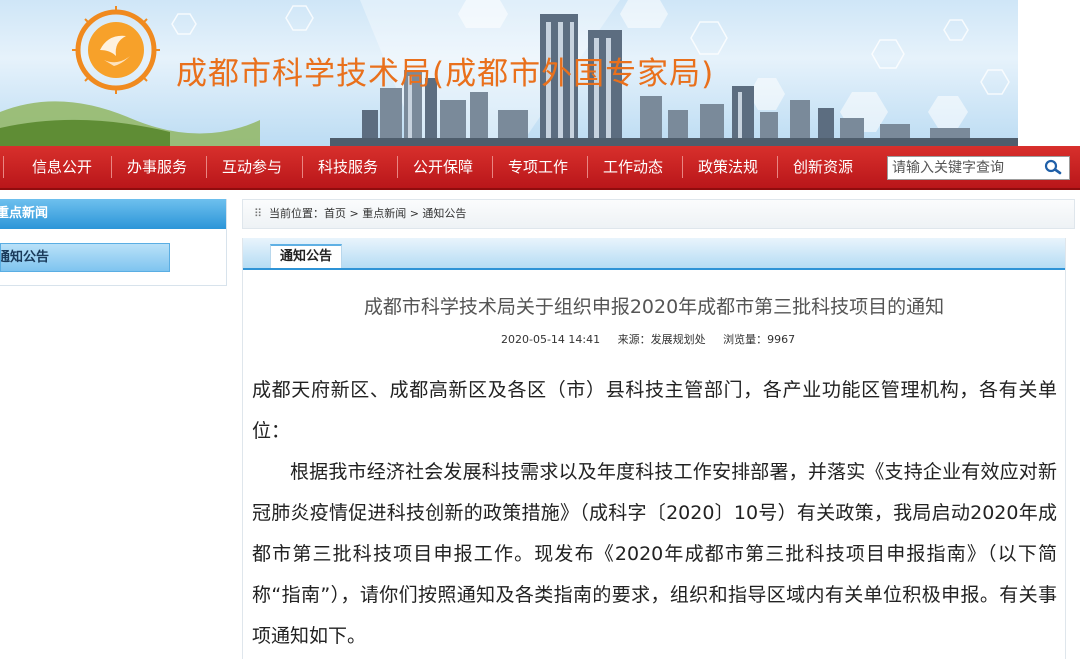  What do you see at coordinates (85, 257) in the screenshot?
I see `sidebar-item-notices: 通知公告` at bounding box center [85, 257].